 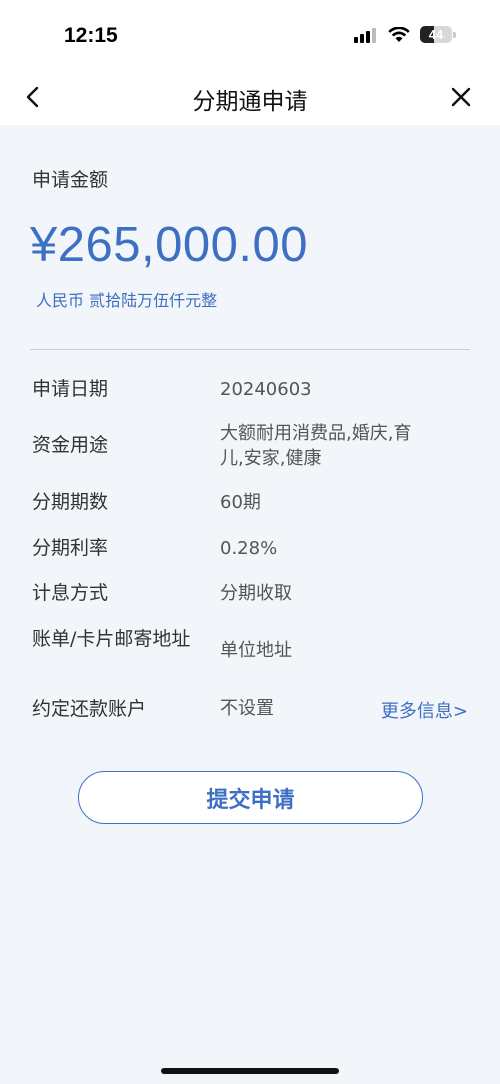 What do you see at coordinates (249, 548) in the screenshot?
I see `detail-value-rate: 0.28%` at bounding box center [249, 548].